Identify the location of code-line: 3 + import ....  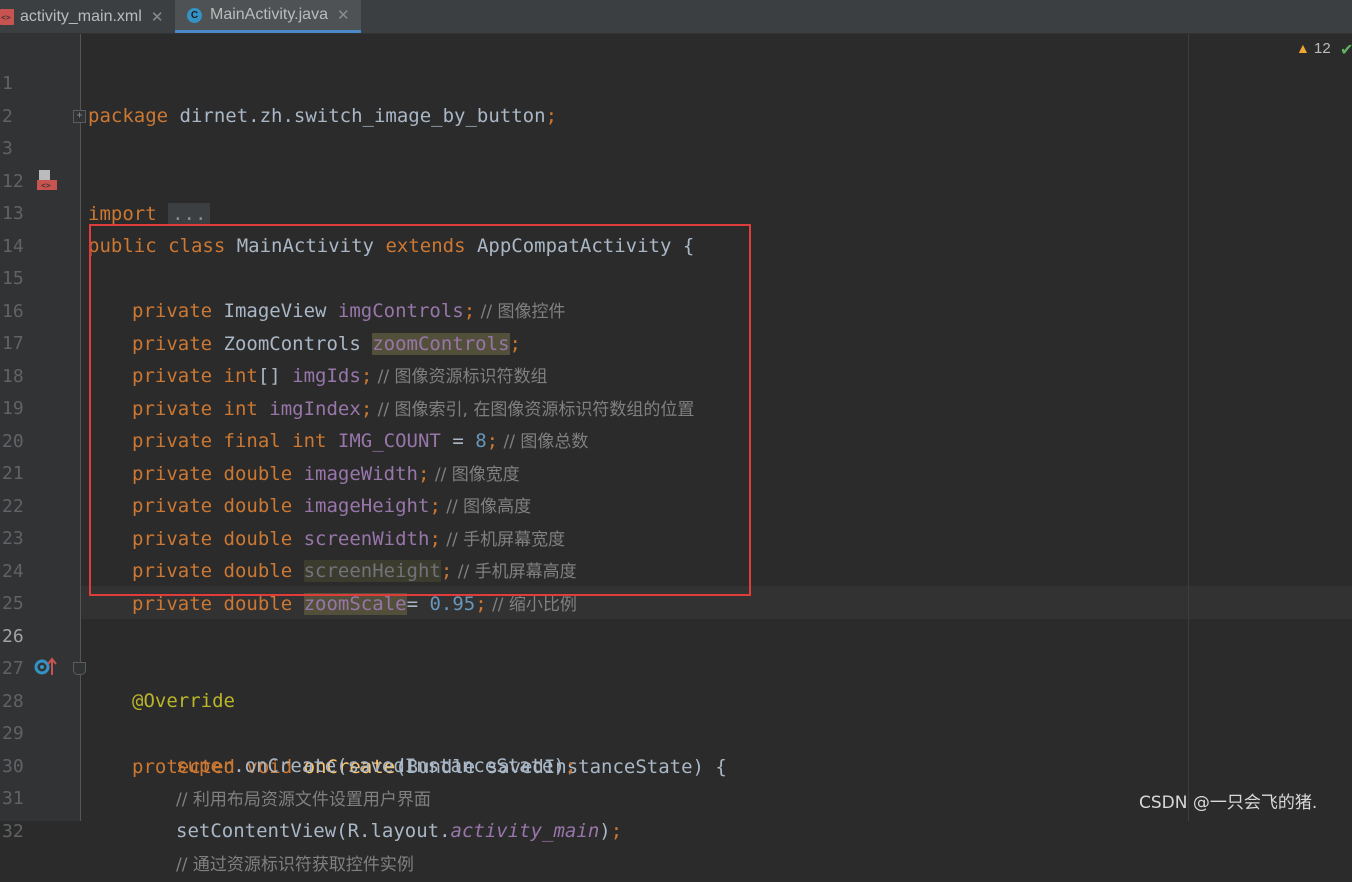
(676, 162).